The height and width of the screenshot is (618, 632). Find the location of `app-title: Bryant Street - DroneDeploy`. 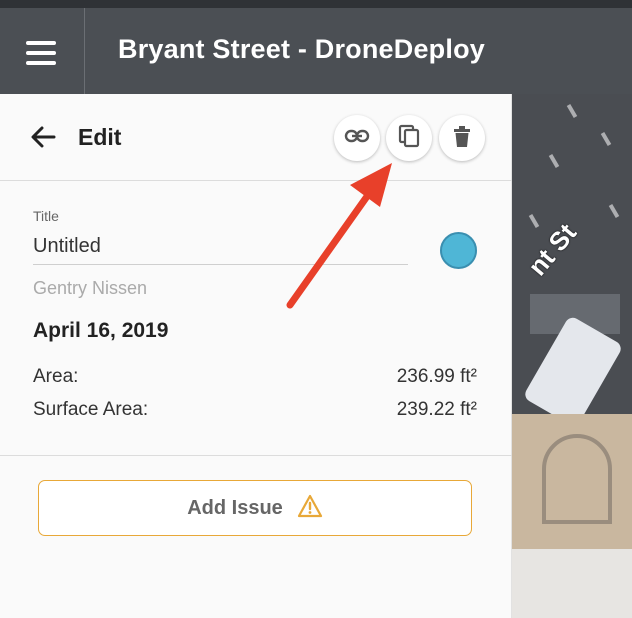

app-title: Bryant Street - DroneDeploy is located at coordinates (301, 49).